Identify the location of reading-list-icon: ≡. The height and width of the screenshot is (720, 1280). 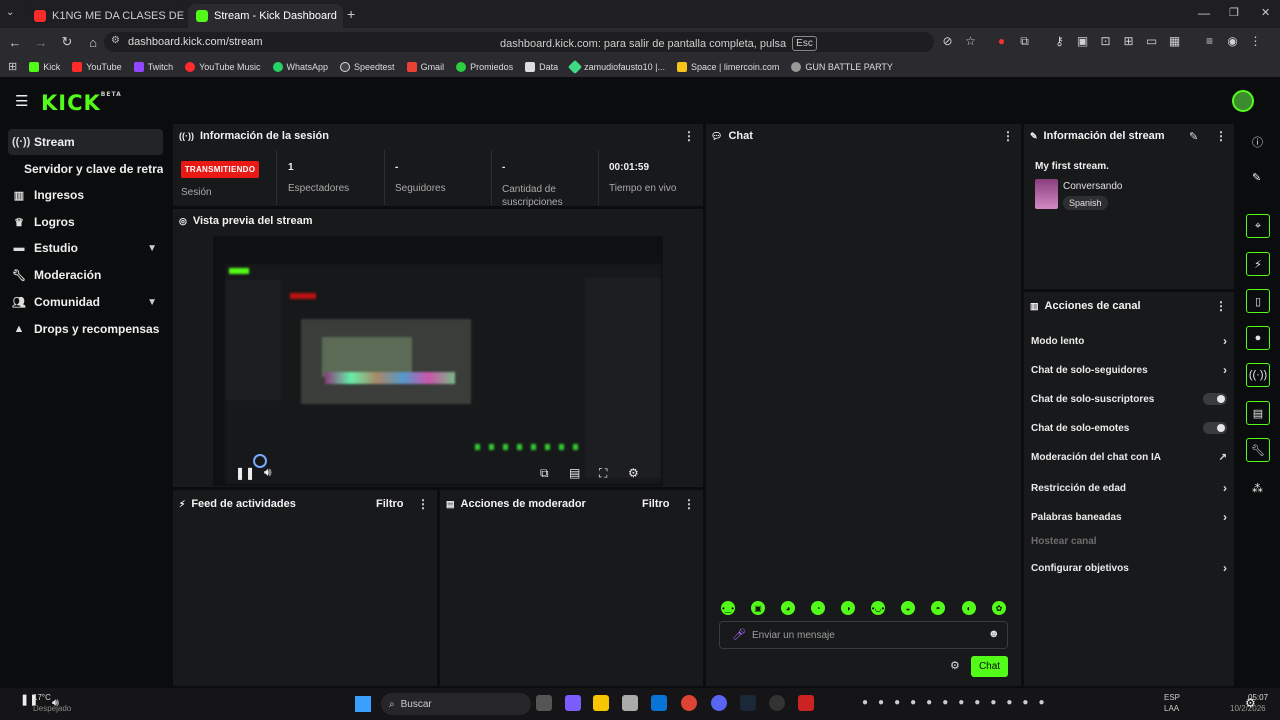
(1209, 41).